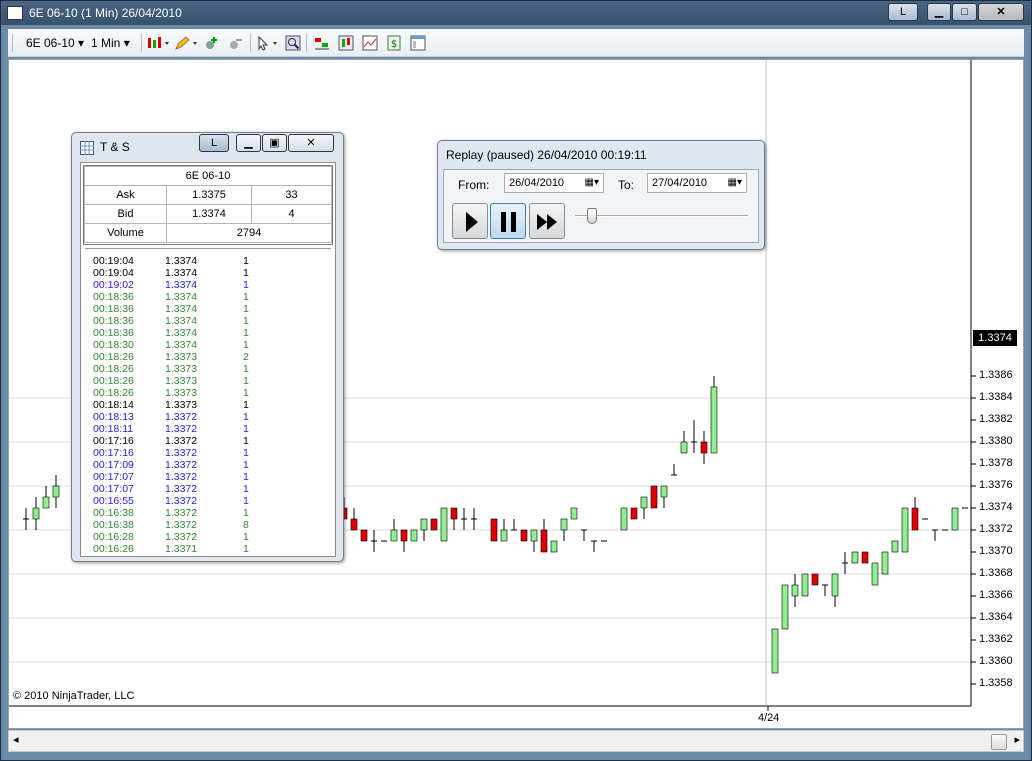 The height and width of the screenshot is (761, 1032). What do you see at coordinates (591, 182) in the screenshot?
I see `calendar-icon: ▦▾` at bounding box center [591, 182].